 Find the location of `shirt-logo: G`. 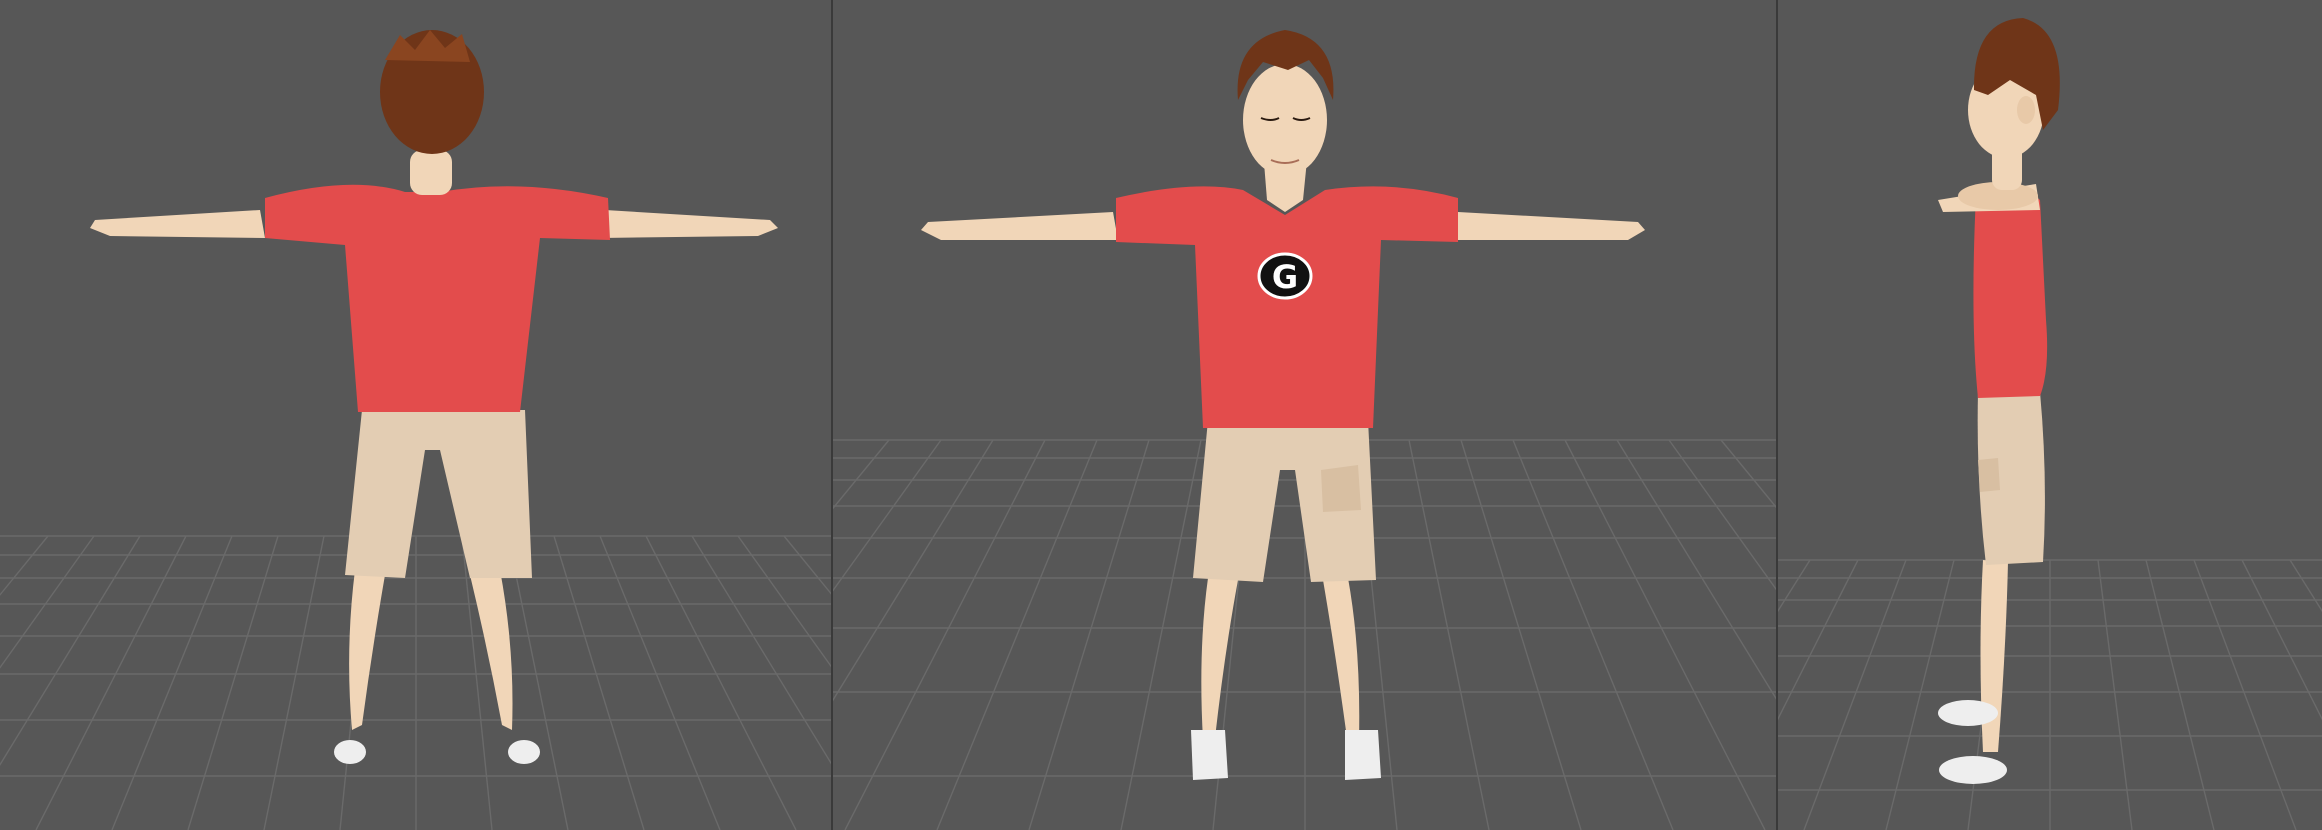

shirt-logo: G is located at coordinates (1285, 276).